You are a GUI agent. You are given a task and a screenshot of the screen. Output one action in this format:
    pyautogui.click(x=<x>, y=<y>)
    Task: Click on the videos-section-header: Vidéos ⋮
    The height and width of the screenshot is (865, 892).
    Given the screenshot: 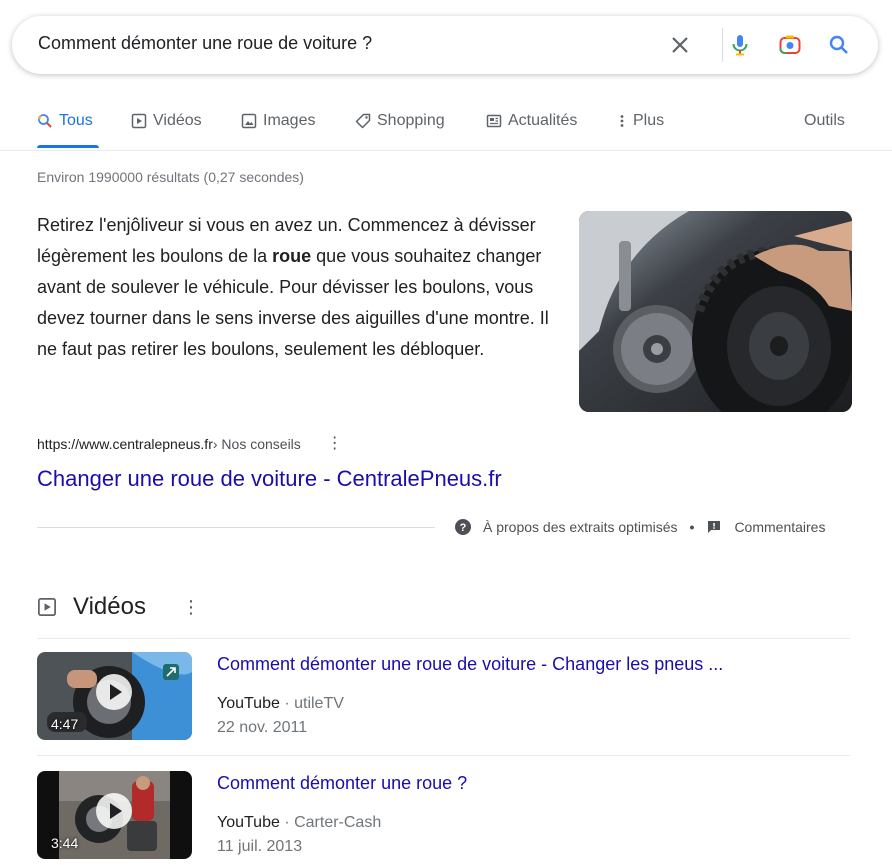 What is the action you would take?
    pyautogui.click(x=118, y=607)
    